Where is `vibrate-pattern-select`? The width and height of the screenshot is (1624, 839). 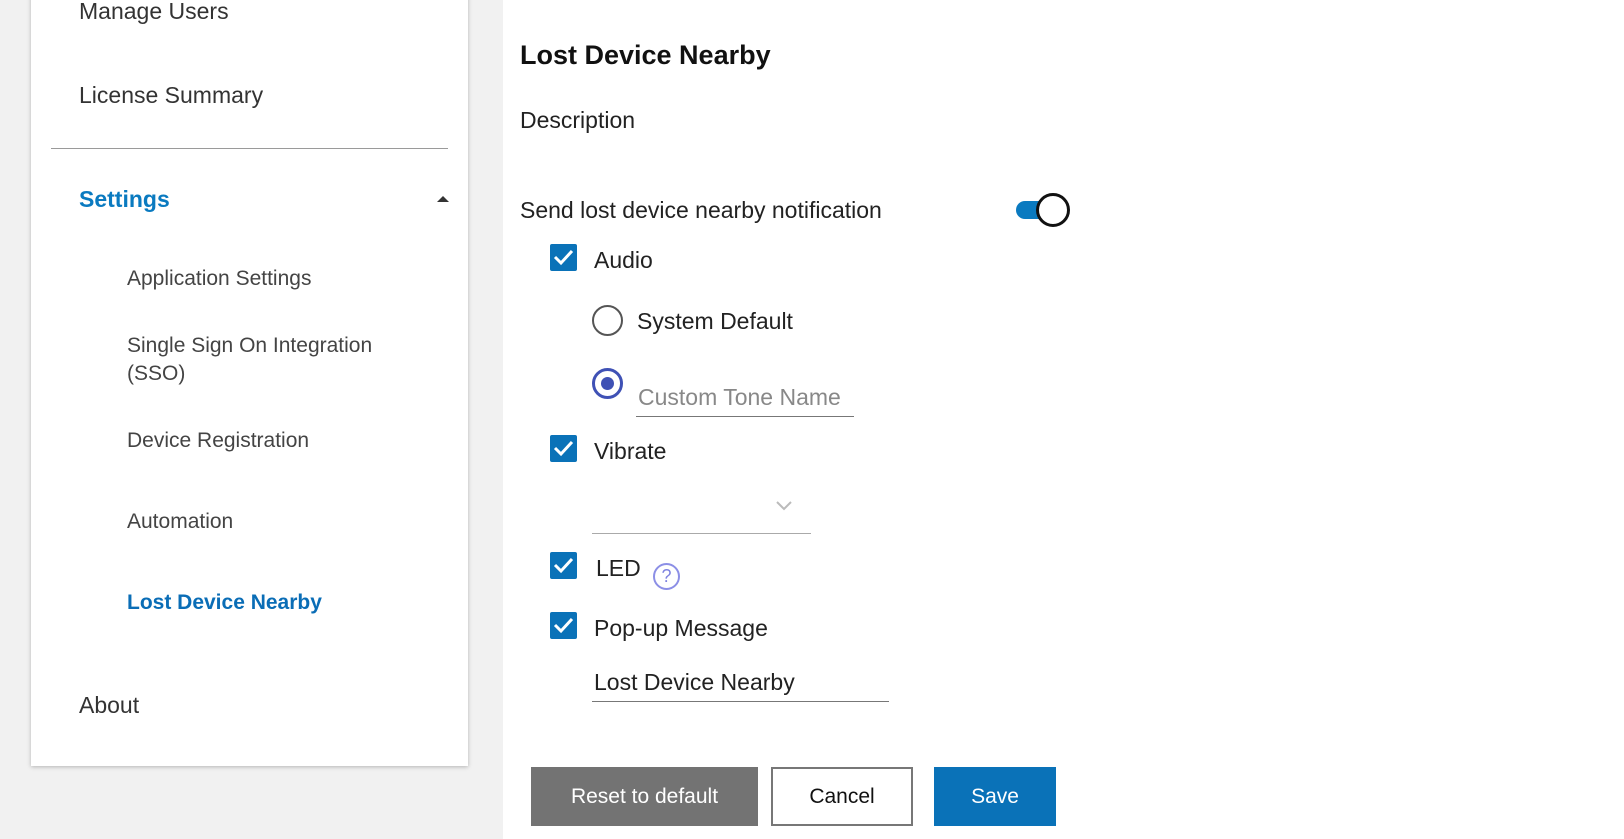
vibrate-pattern-select is located at coordinates (701, 508).